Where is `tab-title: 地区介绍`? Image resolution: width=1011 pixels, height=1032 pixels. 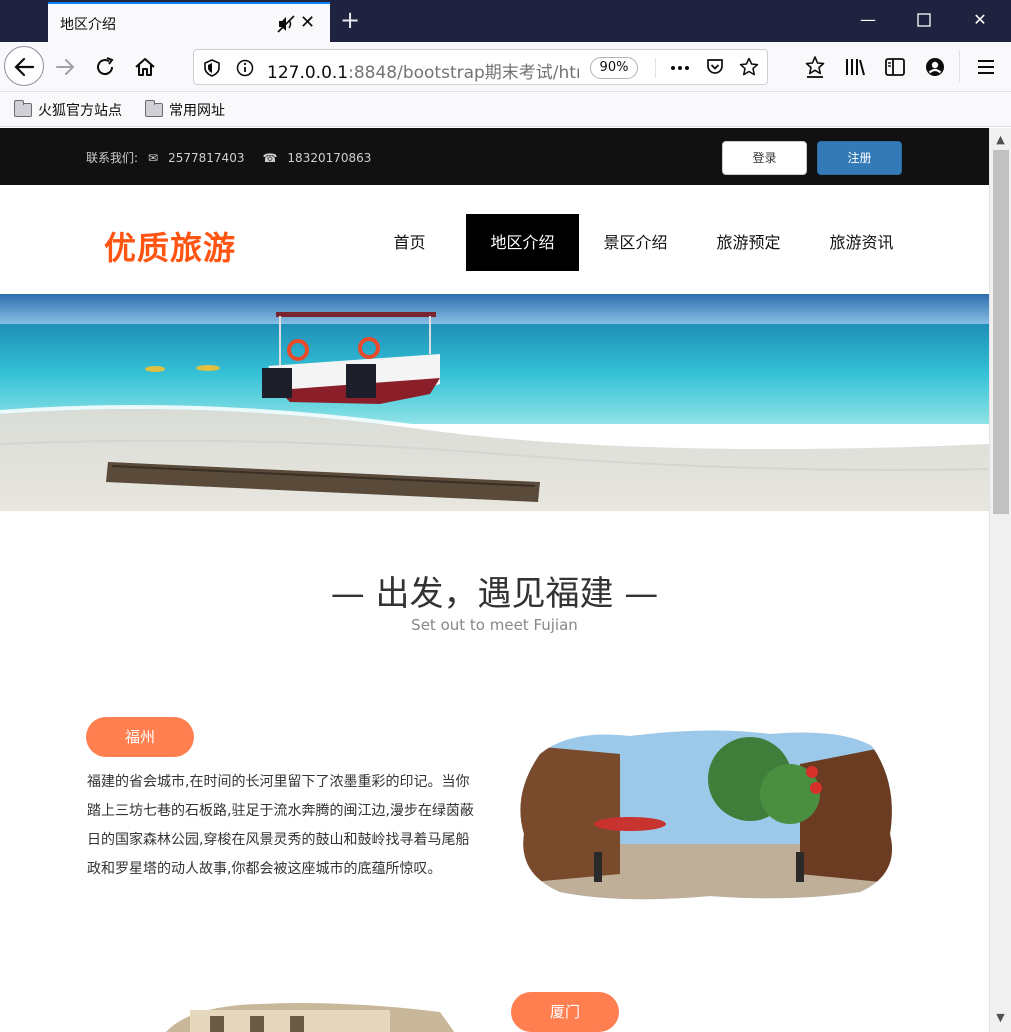 tab-title: 地区介绍 is located at coordinates (88, 25).